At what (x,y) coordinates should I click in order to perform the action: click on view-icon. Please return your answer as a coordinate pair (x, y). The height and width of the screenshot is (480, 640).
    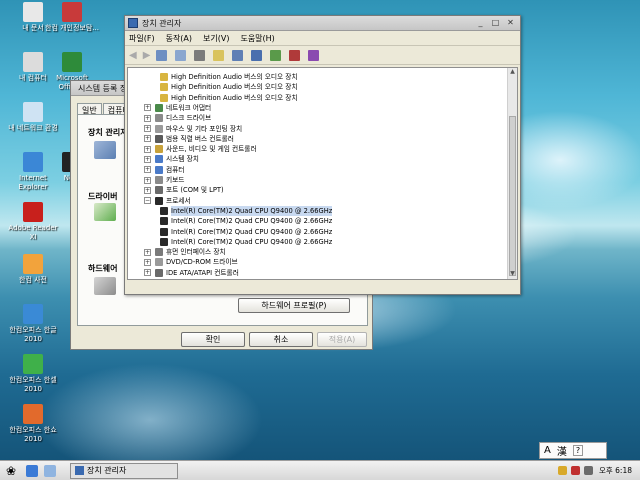
    Looking at the image, I should click on (238, 55).